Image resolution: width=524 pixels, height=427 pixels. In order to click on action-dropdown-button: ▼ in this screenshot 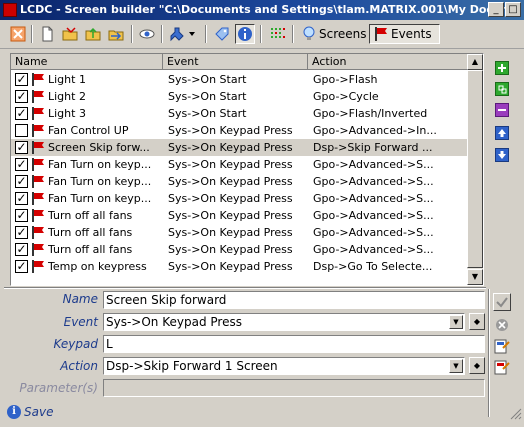, I will do `click(456, 366)`.